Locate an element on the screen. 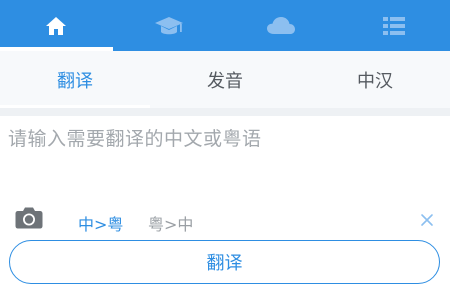 The width and height of the screenshot is (450, 286). list-icon is located at coordinates (393, 25).